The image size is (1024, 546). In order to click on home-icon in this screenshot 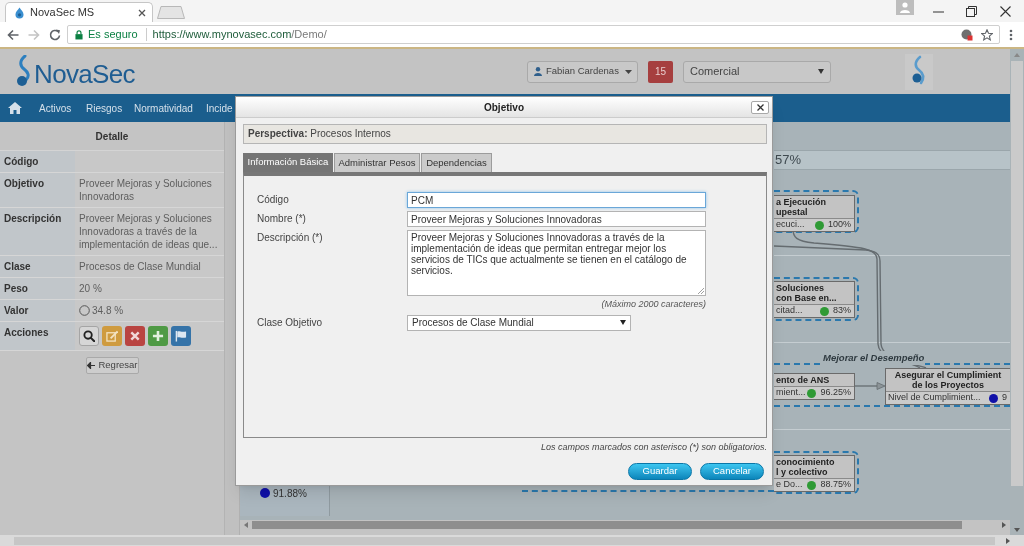, I will do `click(15, 108)`.